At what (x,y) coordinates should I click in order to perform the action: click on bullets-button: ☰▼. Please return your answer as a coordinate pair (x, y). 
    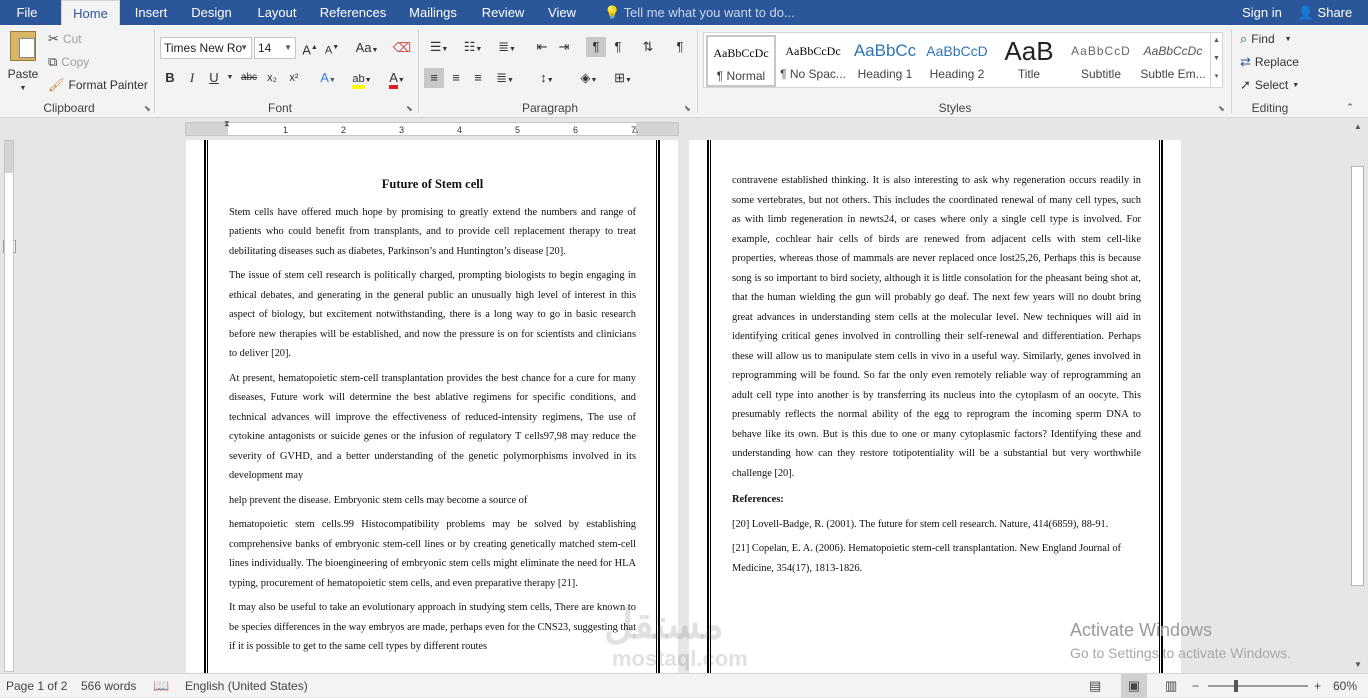
    Looking at the image, I should click on (439, 47).